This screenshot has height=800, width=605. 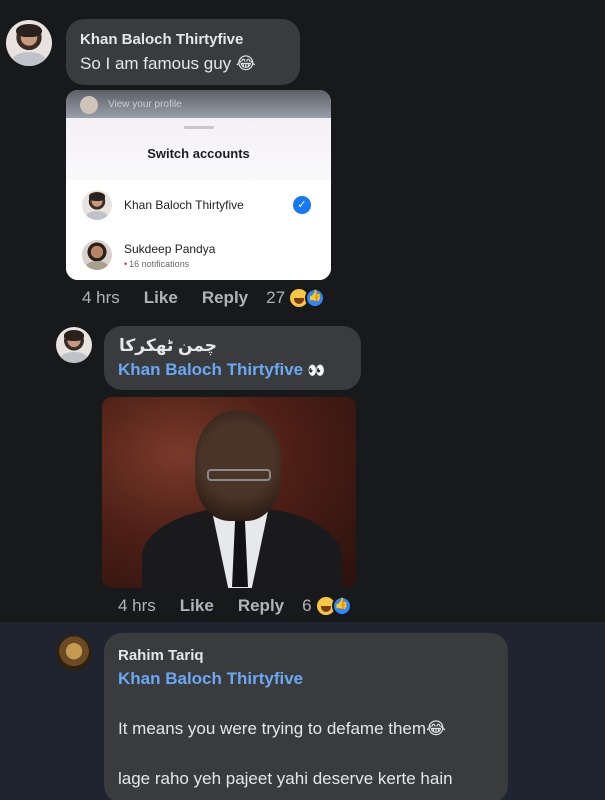 What do you see at coordinates (232, 358) in the screenshot?
I see `comment-bubble: چمن ٹھکرکا Khan Baloch Thirtyfive 👀` at bounding box center [232, 358].